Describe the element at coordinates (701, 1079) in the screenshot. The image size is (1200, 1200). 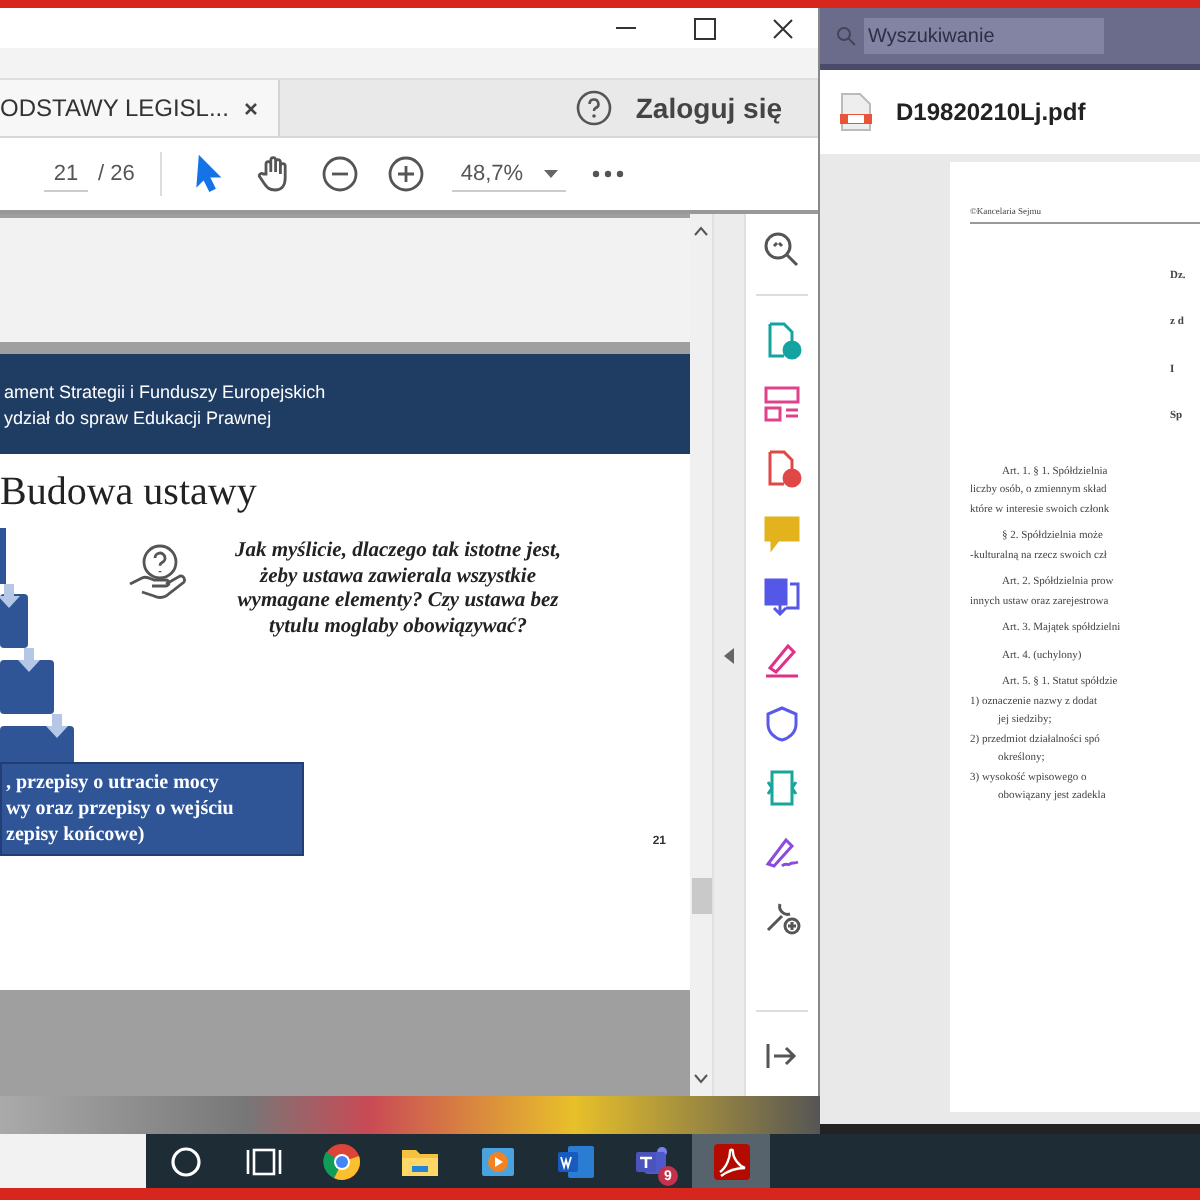
I see `chevron-down-icon` at that location.